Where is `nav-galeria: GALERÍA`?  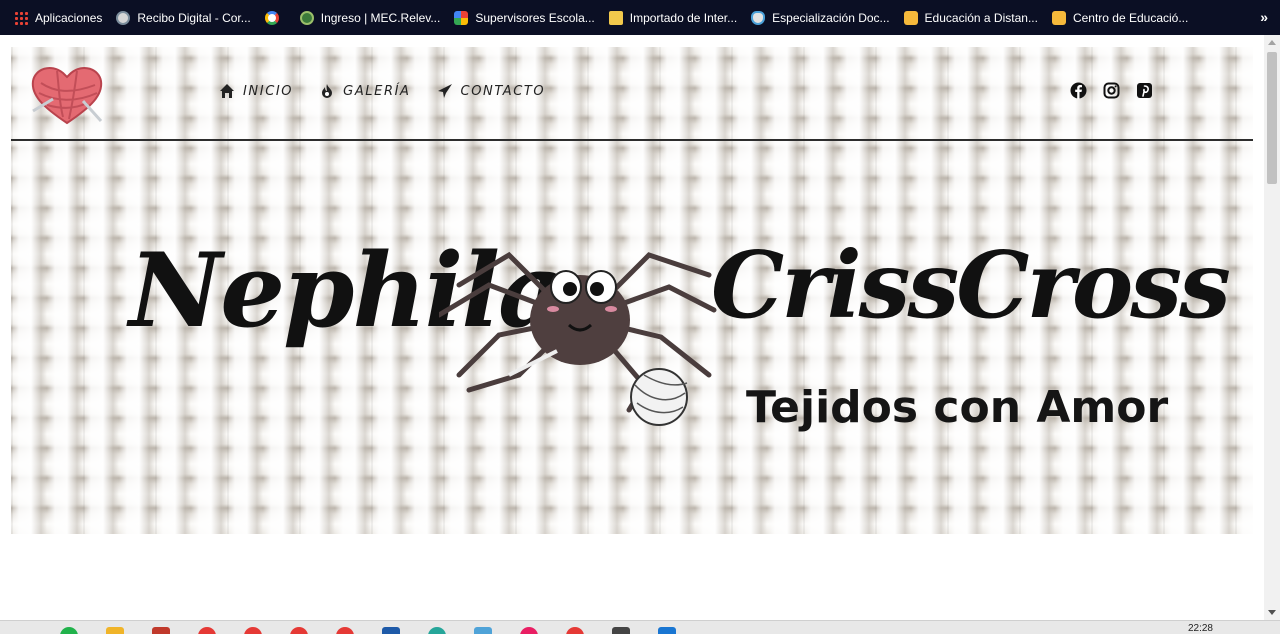 nav-galeria: GALERÍA is located at coordinates (364, 91).